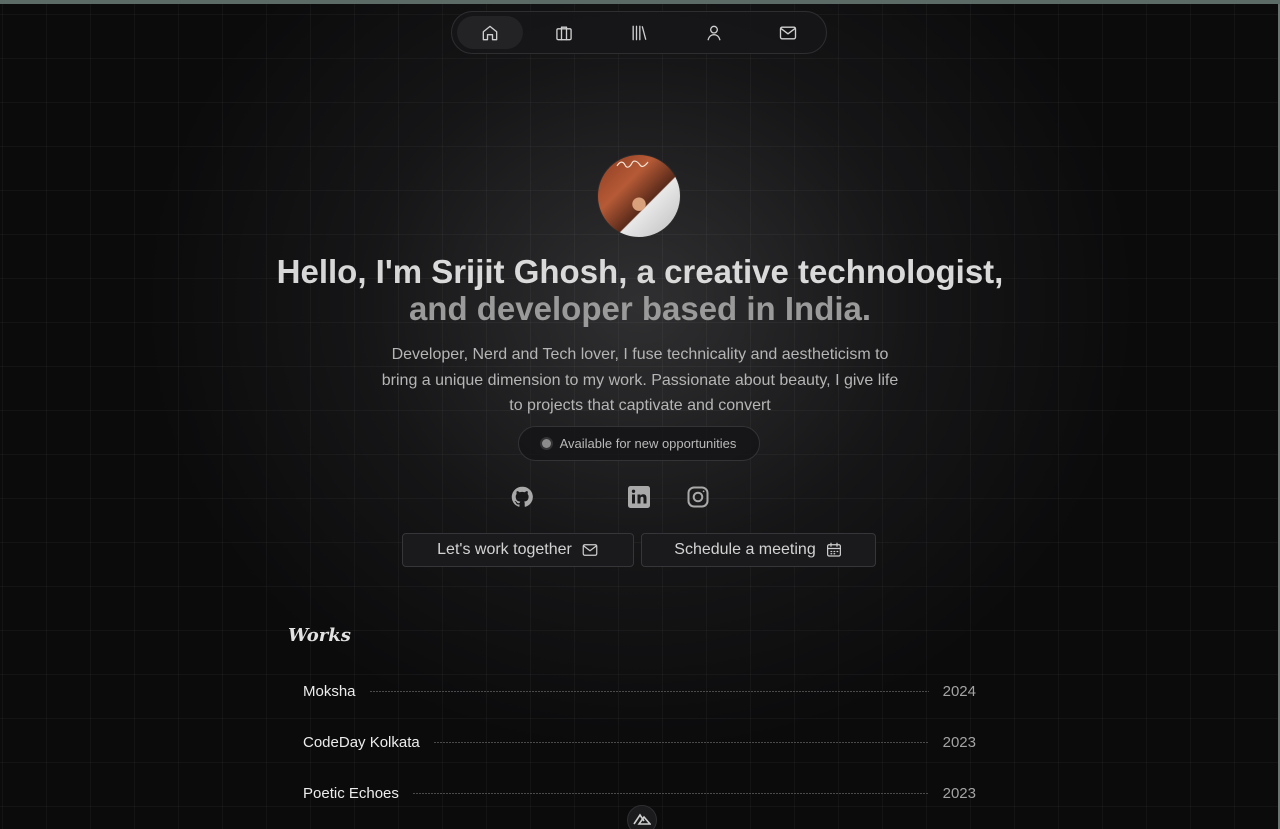  Describe the element at coordinates (639, 196) in the screenshot. I see `profile-avatar` at that location.